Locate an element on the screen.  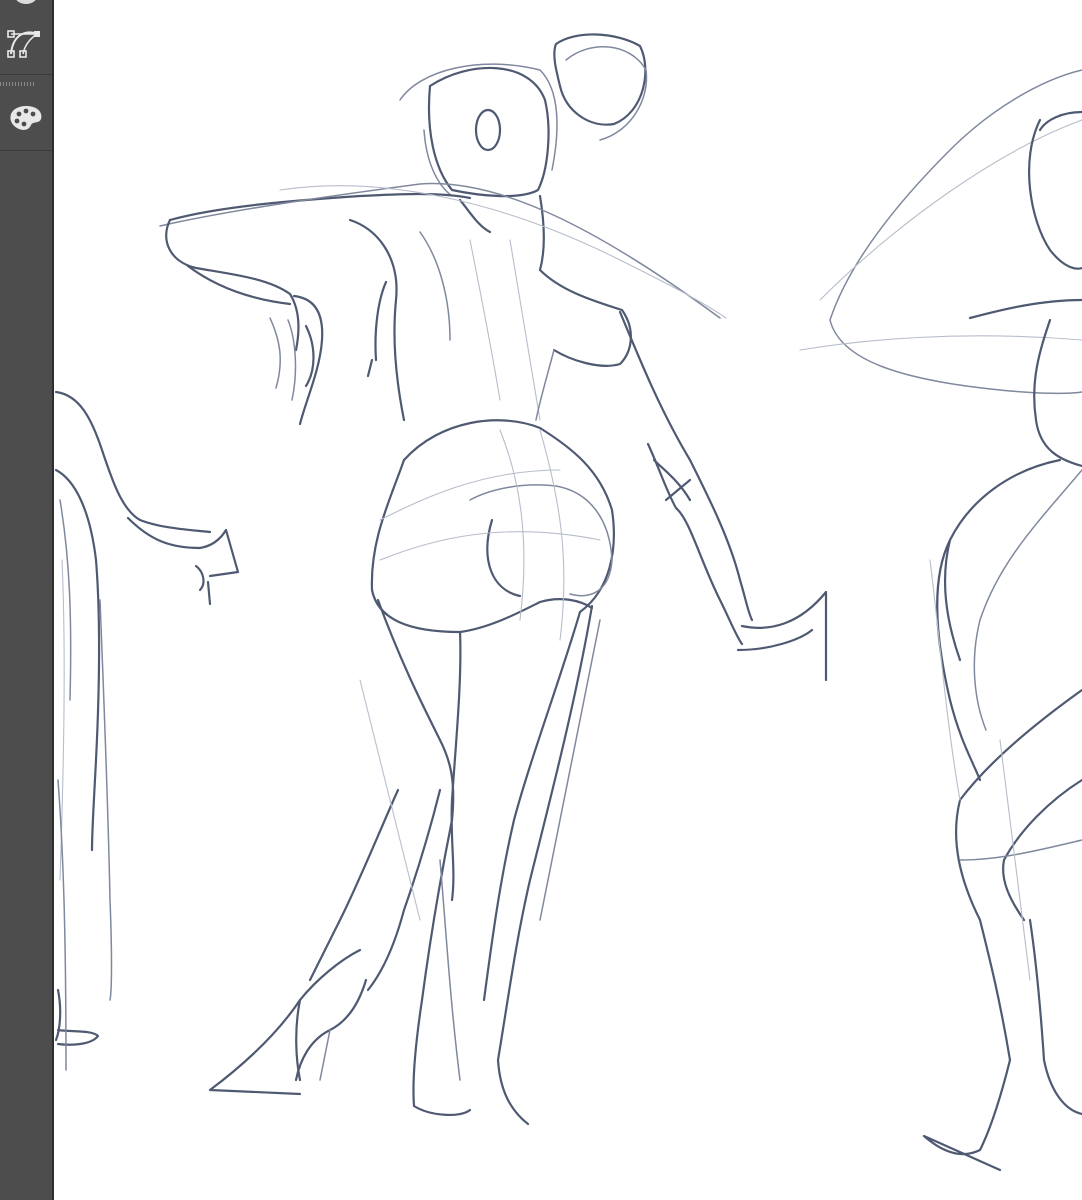
vector-path-tool-button is located at coordinates (26, 43).